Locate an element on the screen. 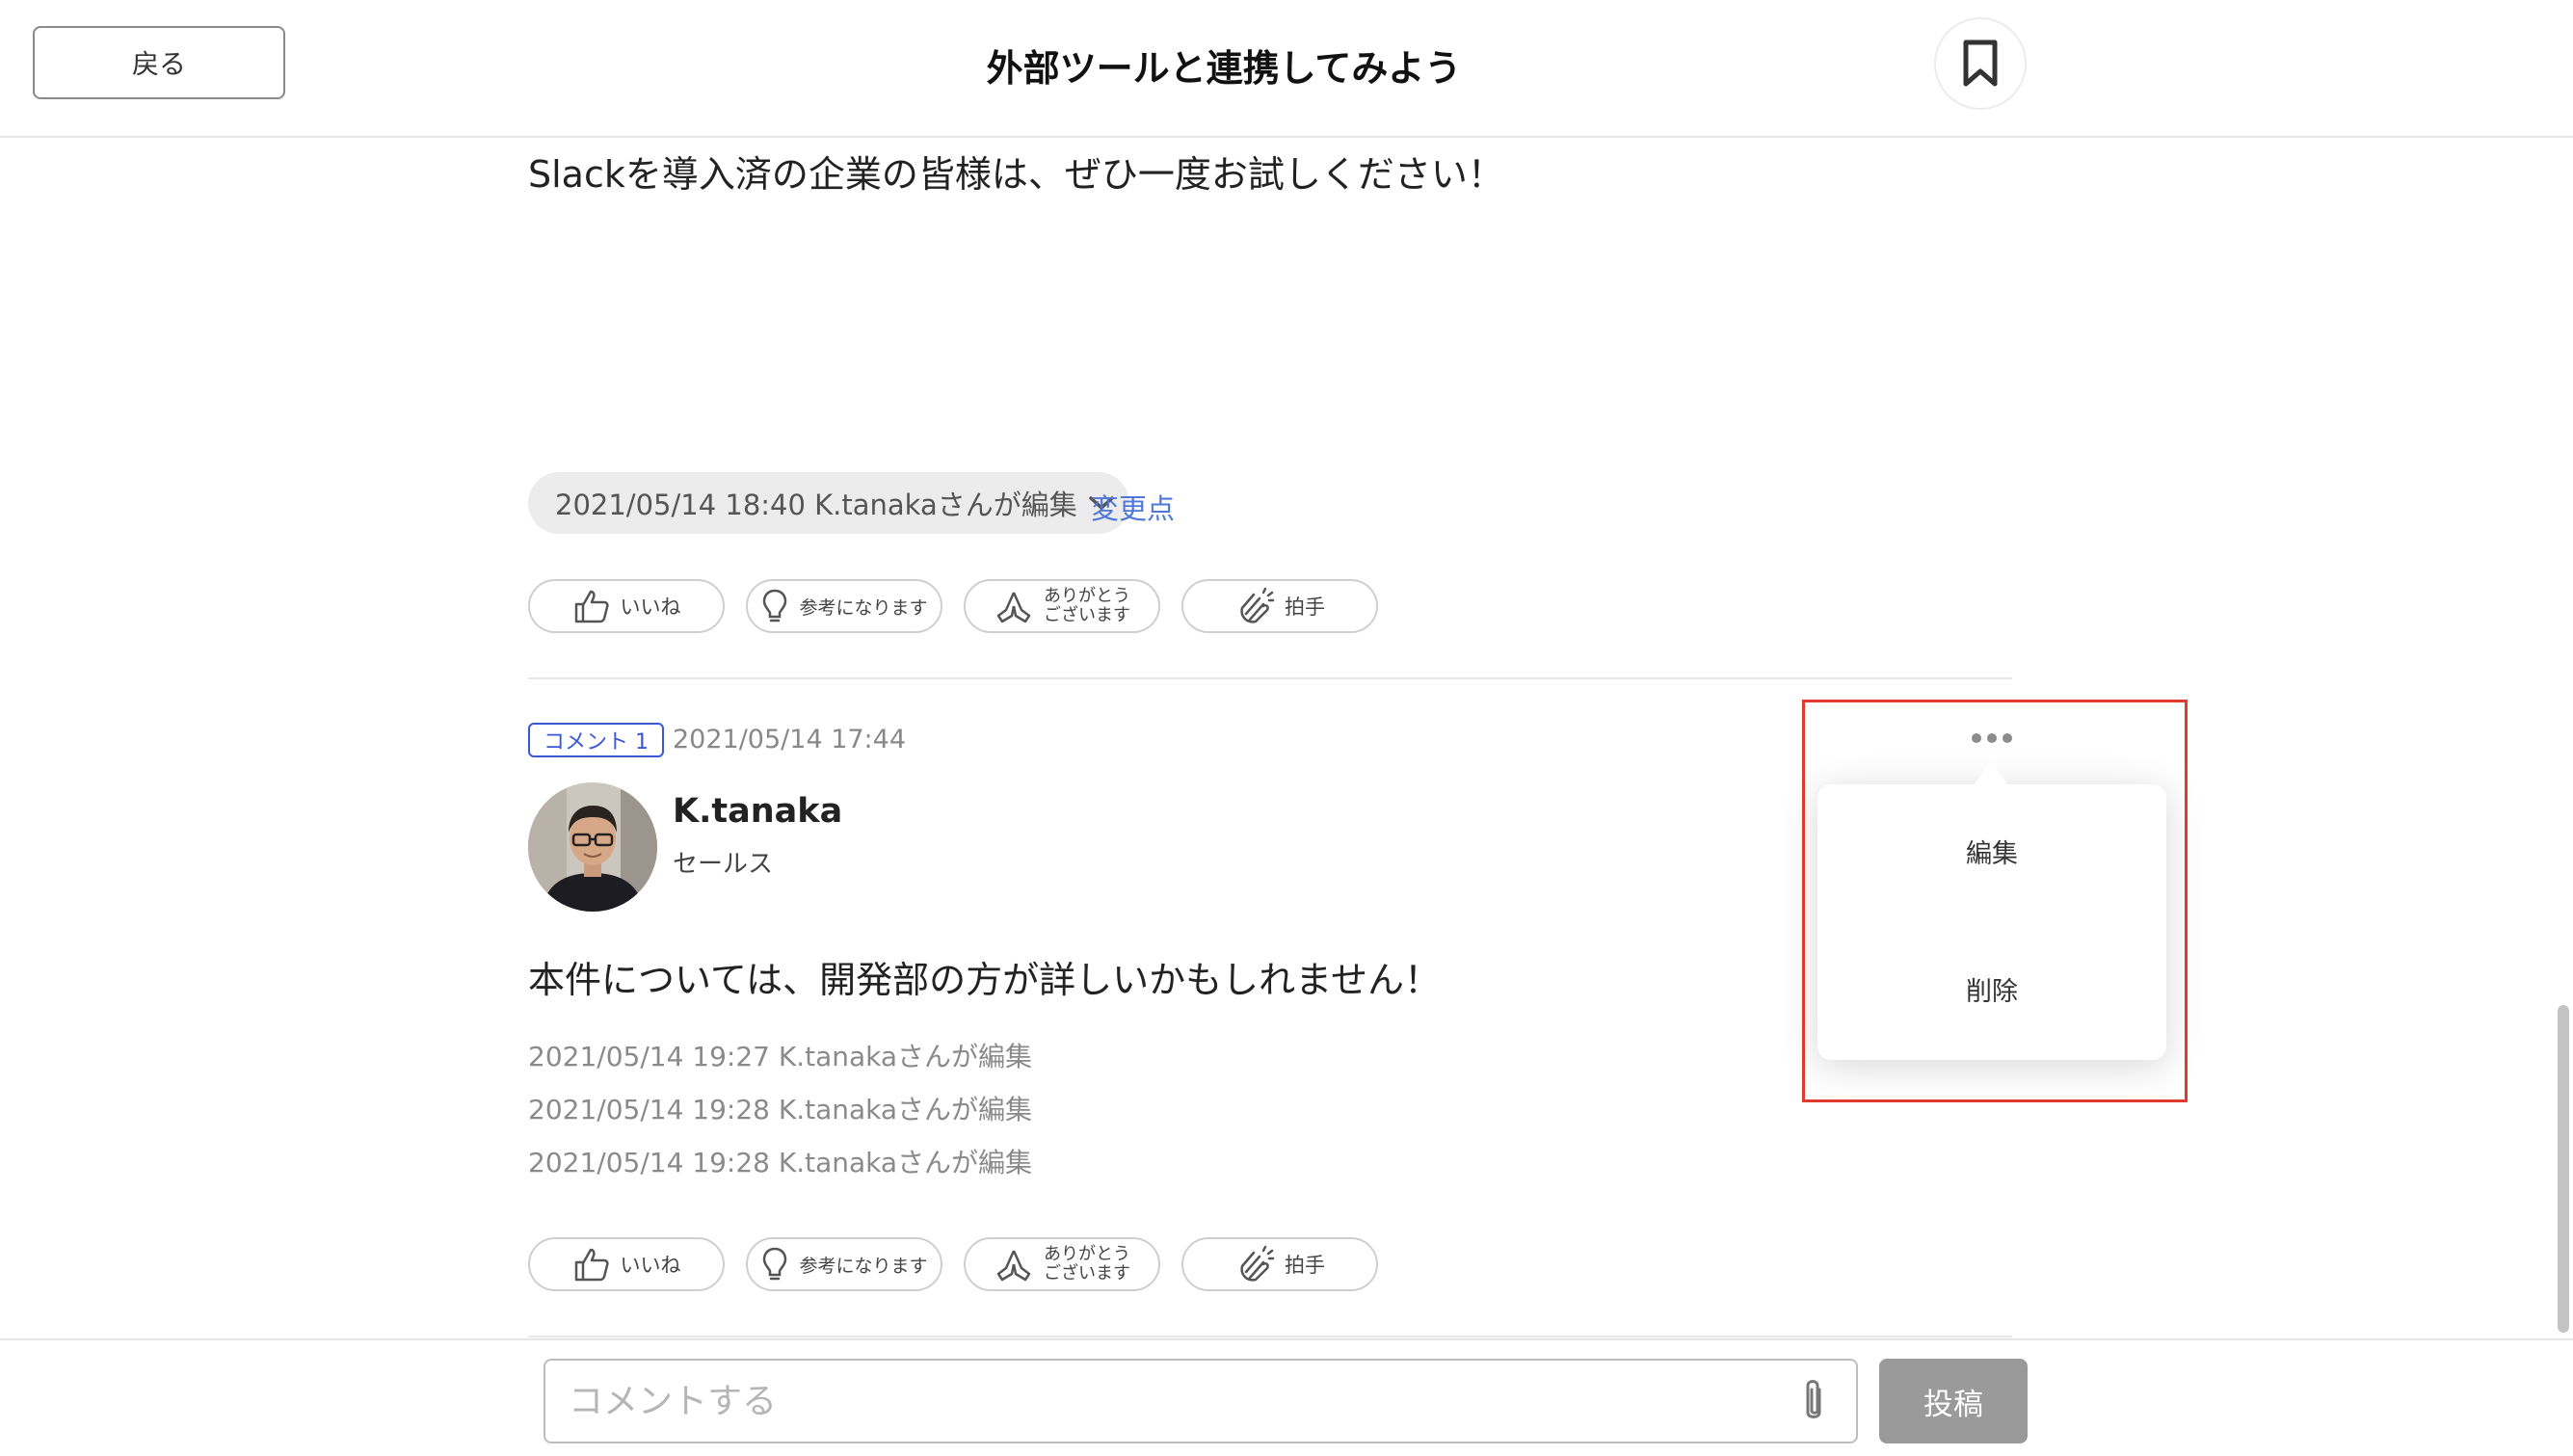  scrollbar-thumb is located at coordinates (2563, 1169).